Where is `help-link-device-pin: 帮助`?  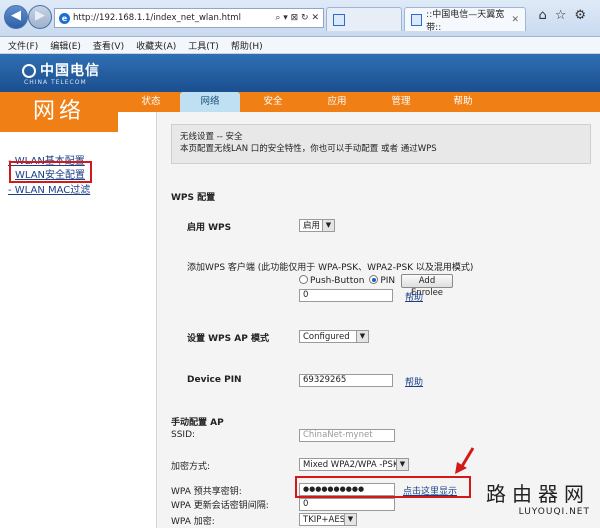
help-link-device-pin: 帮助 is located at coordinates (414, 381).